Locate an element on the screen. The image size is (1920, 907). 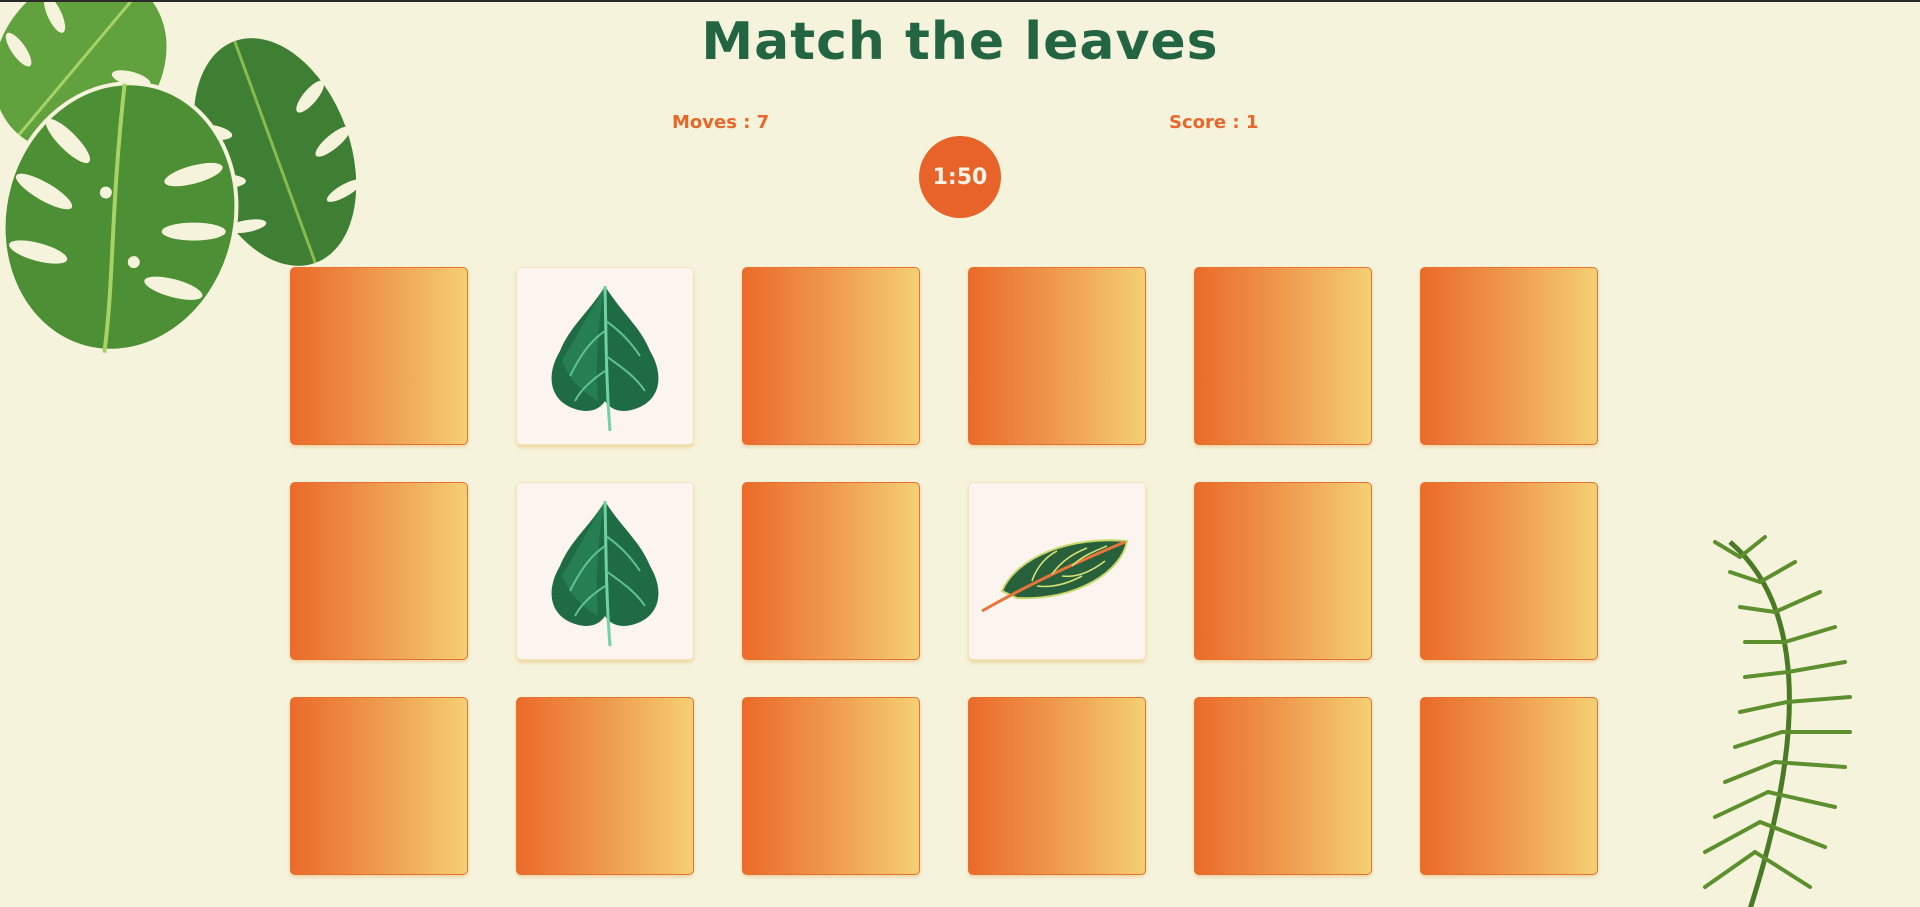
fern-frond-icon is located at coordinates (1777, 721).